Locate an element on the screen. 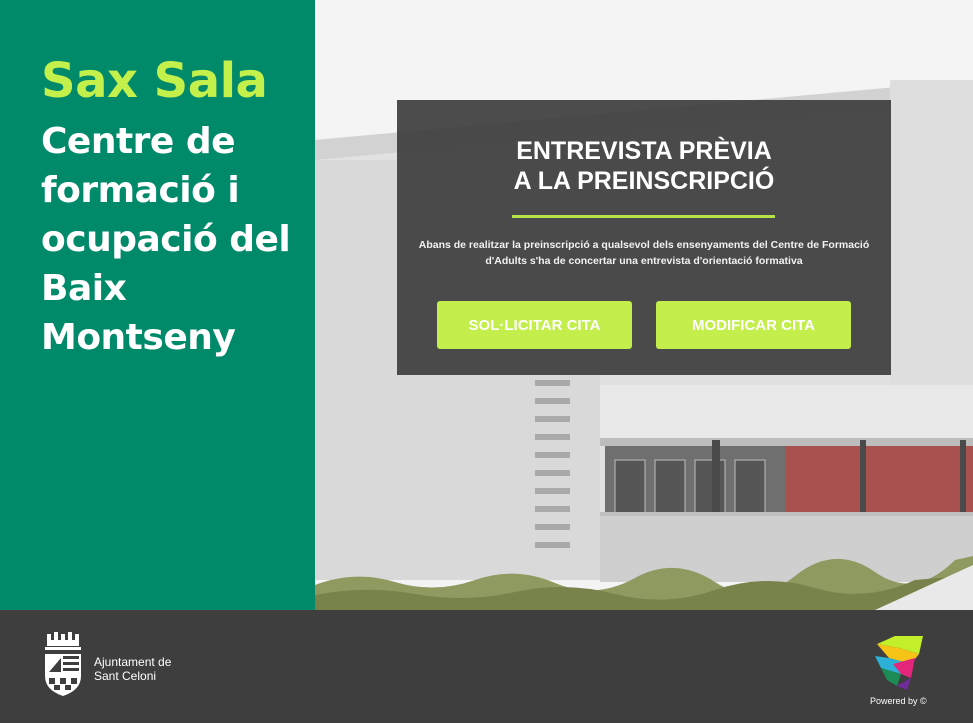  municipality-line2: Sant Celoni is located at coordinates (125, 676).